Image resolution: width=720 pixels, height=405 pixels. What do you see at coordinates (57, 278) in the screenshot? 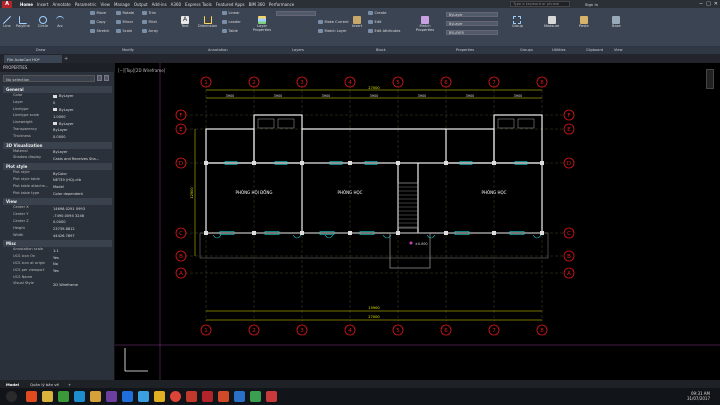
I see `property-row: UCS Name` at bounding box center [57, 278].